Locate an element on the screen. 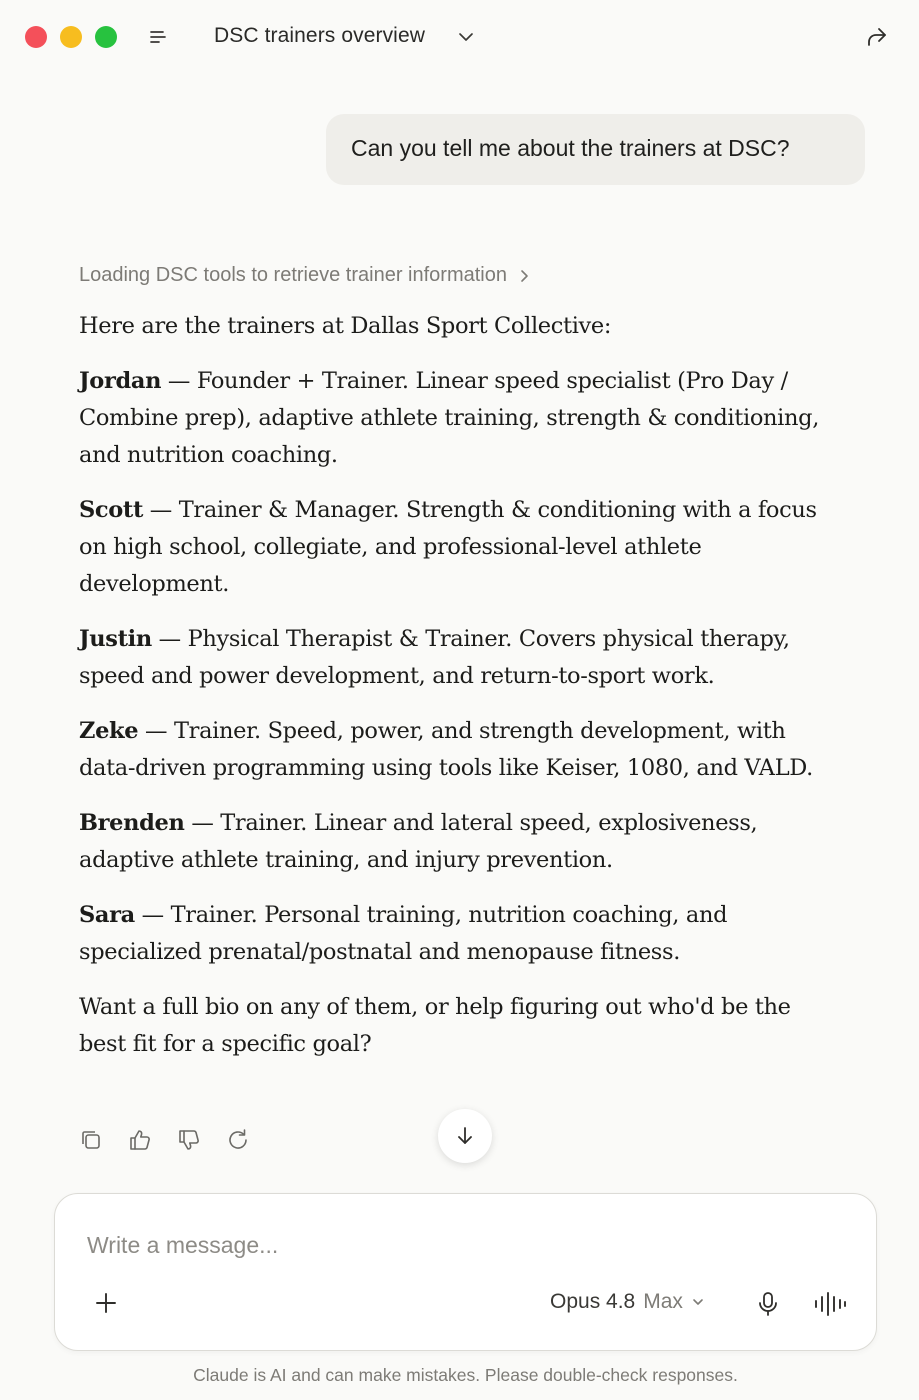 The width and height of the screenshot is (919, 1400). share-icon is located at coordinates (877, 37).